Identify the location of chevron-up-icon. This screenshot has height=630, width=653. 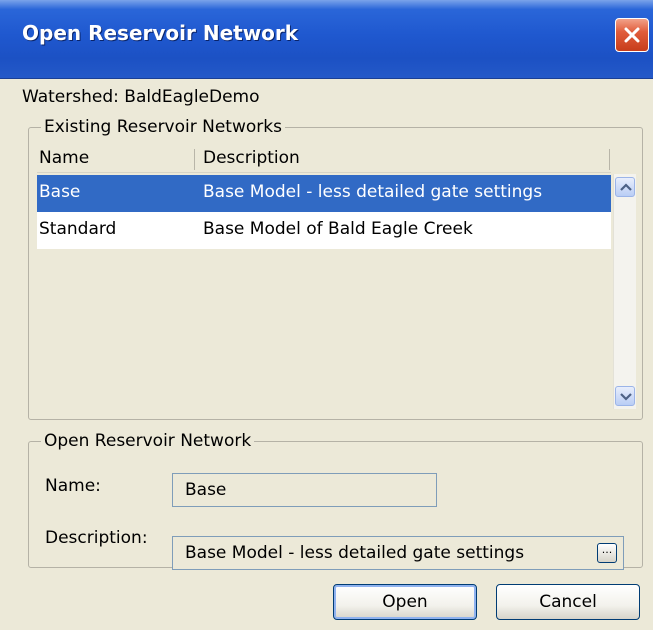
(626, 187).